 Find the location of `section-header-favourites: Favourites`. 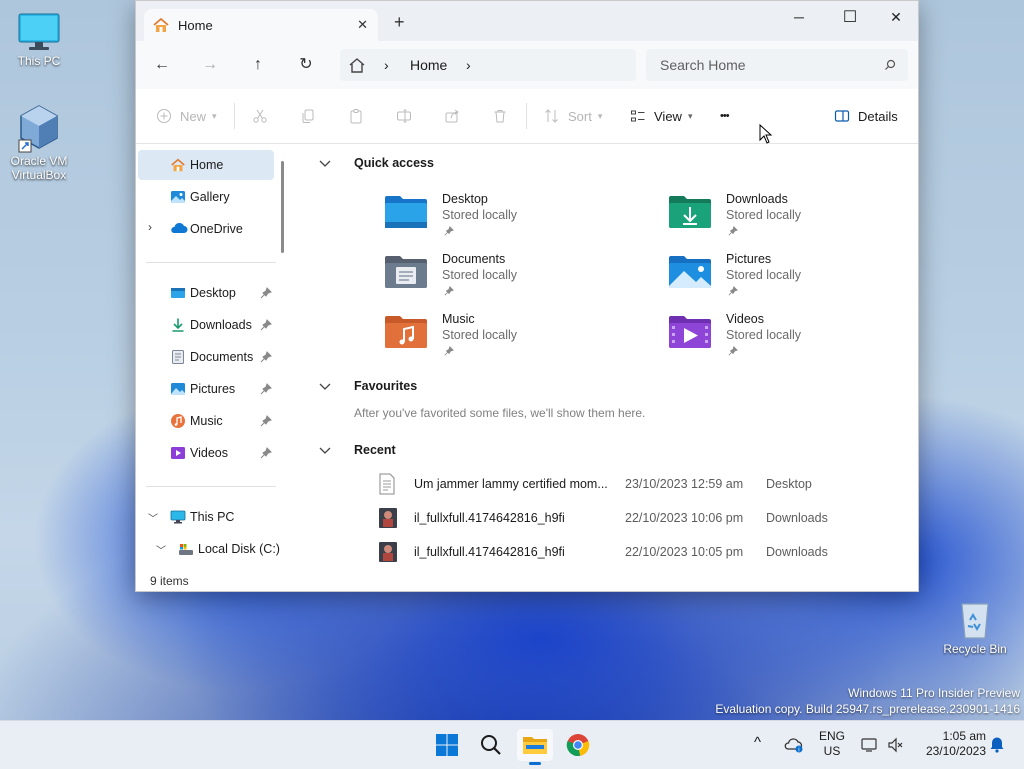

section-header-favourites: Favourites is located at coordinates (368, 386).